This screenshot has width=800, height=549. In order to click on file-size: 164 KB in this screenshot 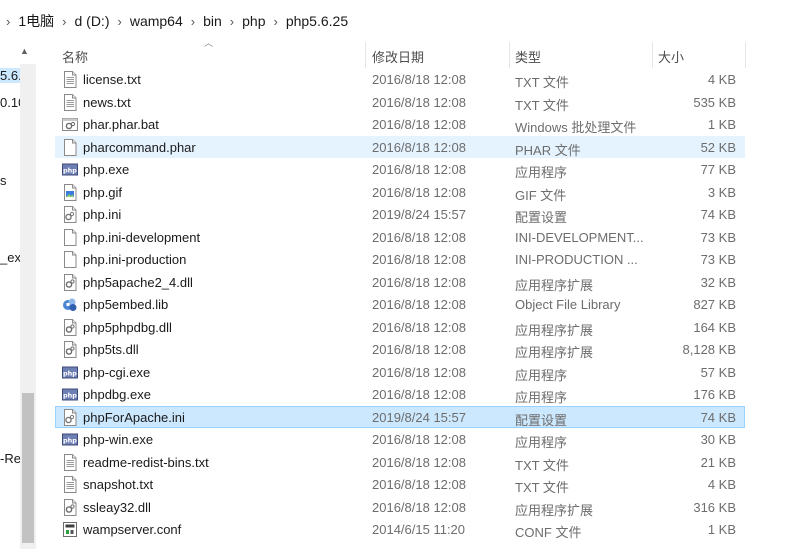, I will do `click(714, 327)`.